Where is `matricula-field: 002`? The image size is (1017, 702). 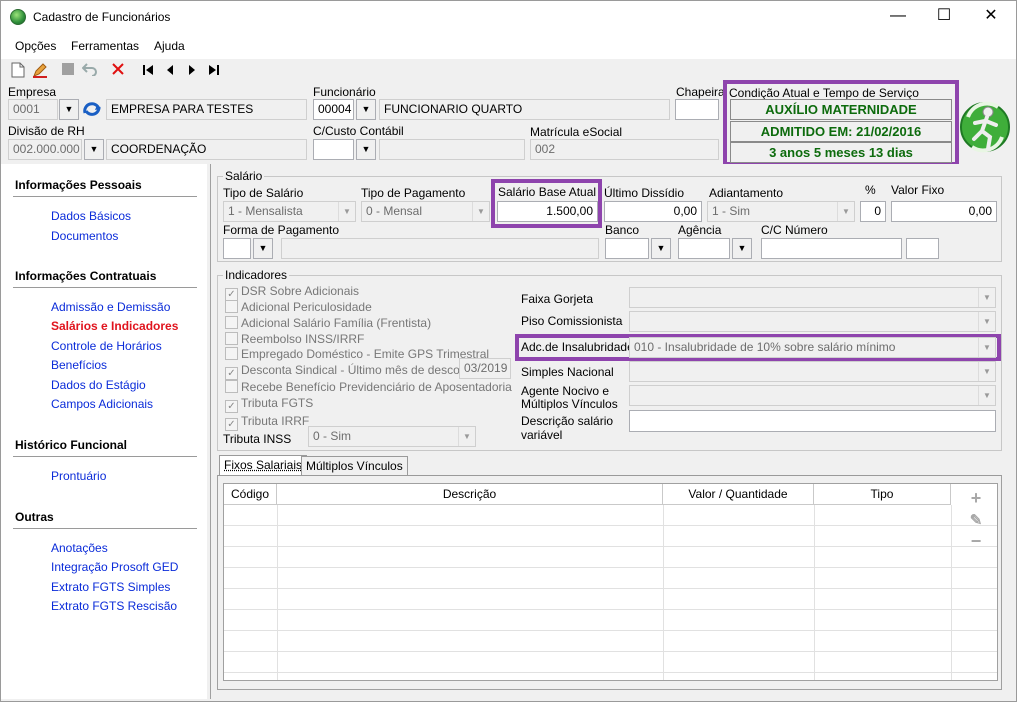
matricula-field: 002 is located at coordinates (624, 149).